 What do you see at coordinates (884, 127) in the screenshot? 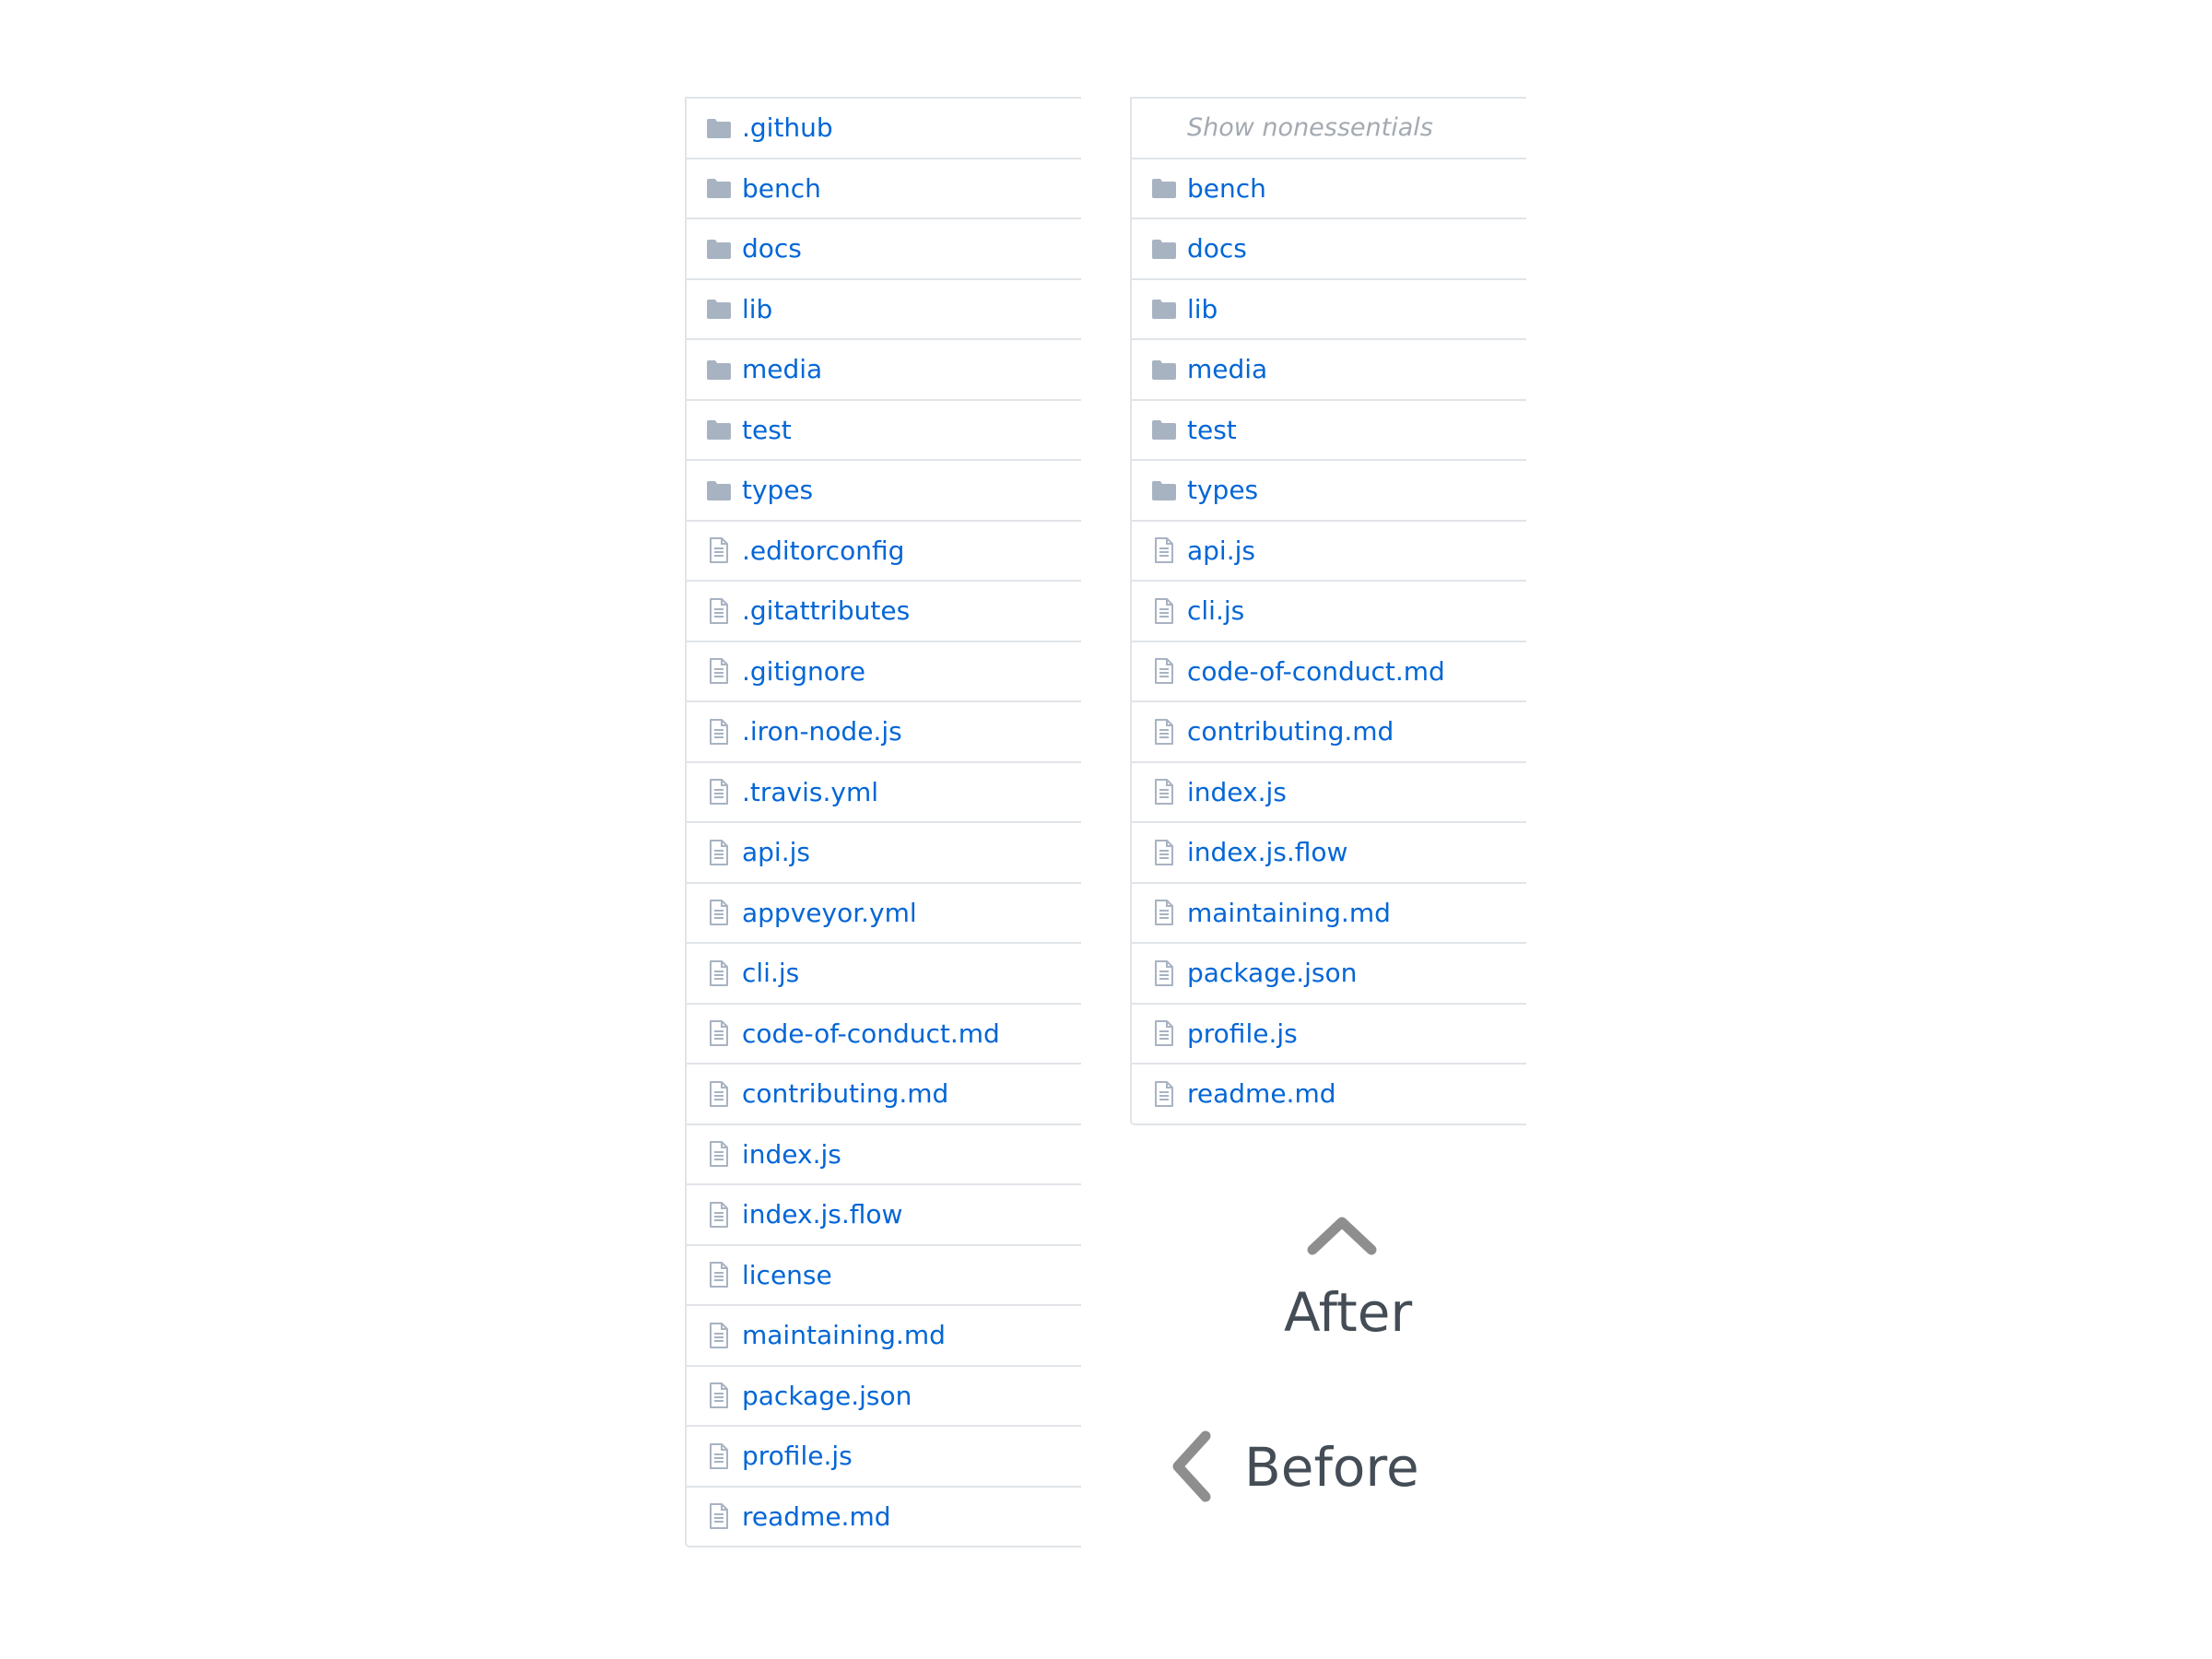
I see `folder-row: .github` at bounding box center [884, 127].